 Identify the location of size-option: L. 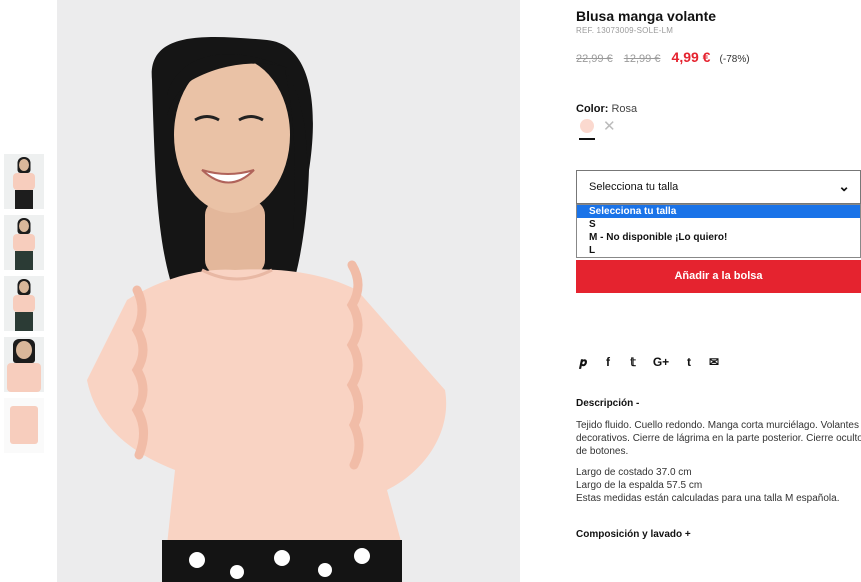
(718, 250).